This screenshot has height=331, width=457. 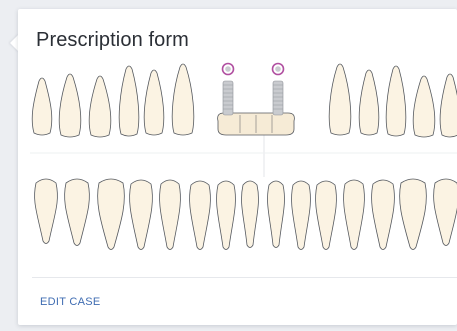 What do you see at coordinates (244, 277) in the screenshot?
I see `footer-divider` at bounding box center [244, 277].